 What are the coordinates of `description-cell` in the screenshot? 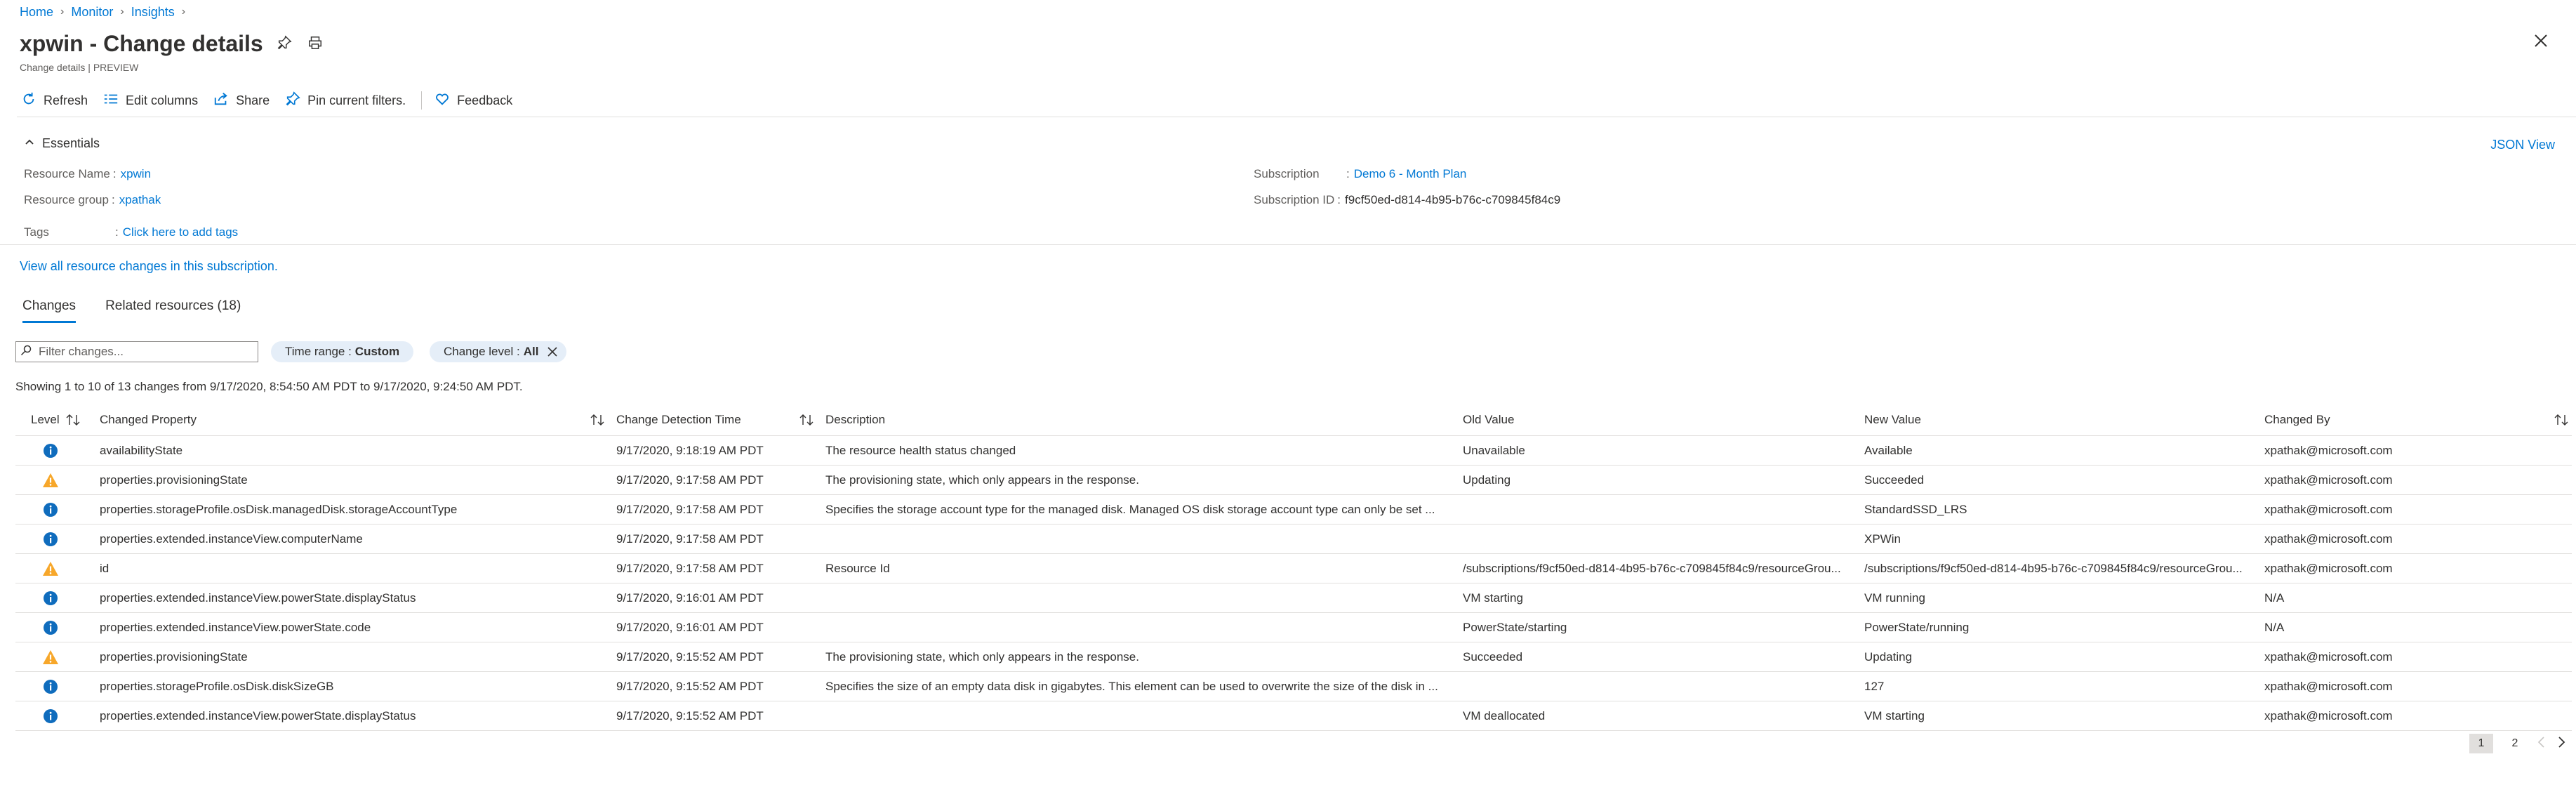 It's located at (1144, 598).